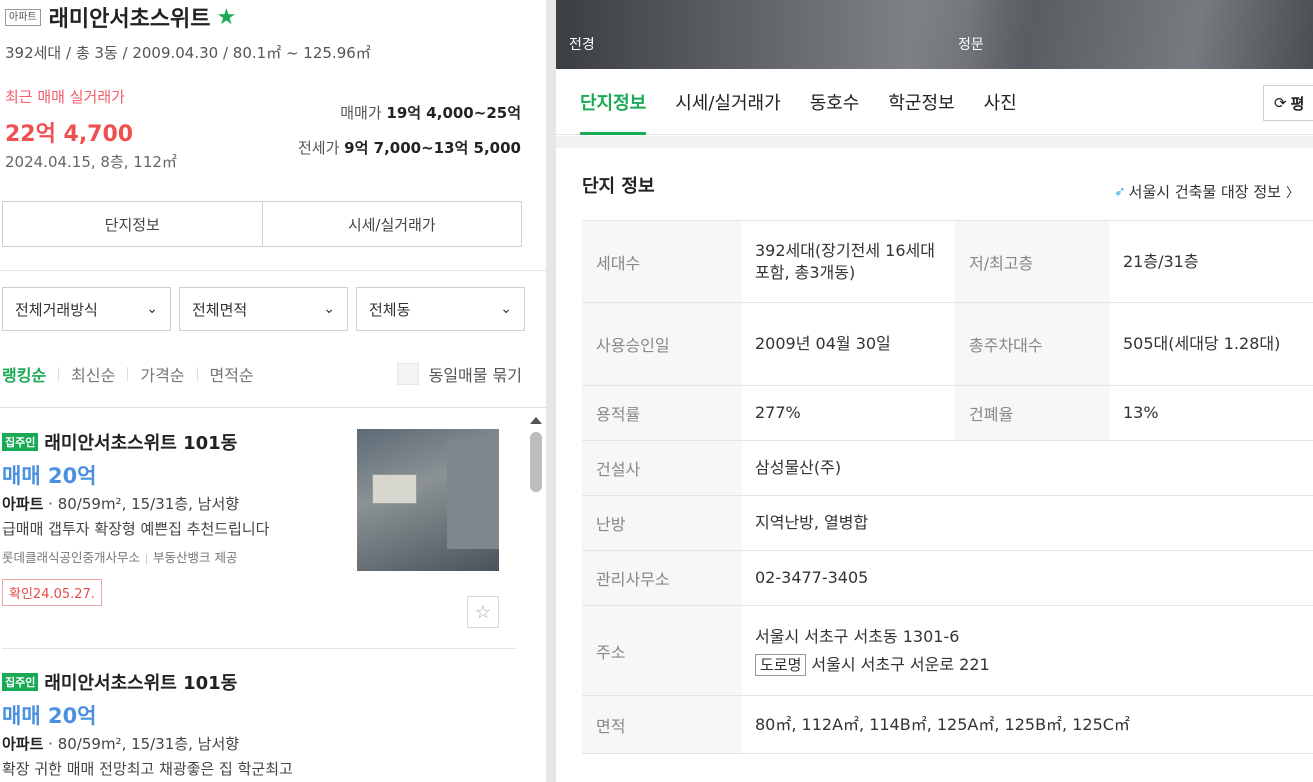 This screenshot has height=782, width=1313. What do you see at coordinates (361, 113) in the screenshot?
I see `sale-label: 매매가` at bounding box center [361, 113].